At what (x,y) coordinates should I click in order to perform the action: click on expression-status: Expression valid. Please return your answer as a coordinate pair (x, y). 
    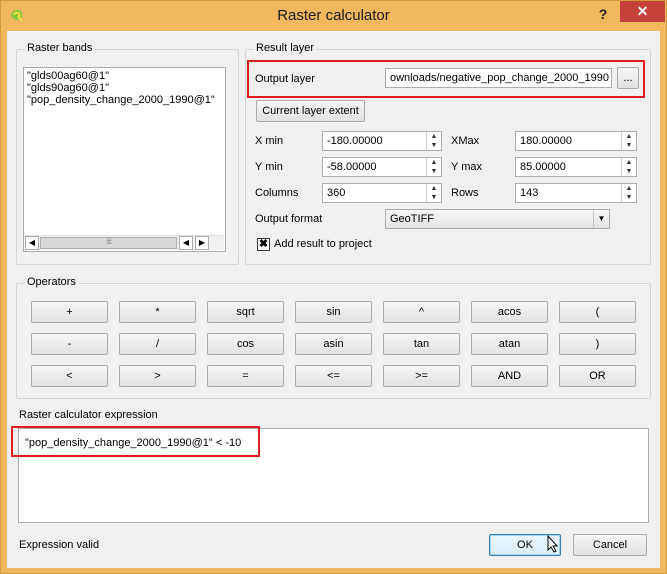
    Looking at the image, I should click on (59, 545).